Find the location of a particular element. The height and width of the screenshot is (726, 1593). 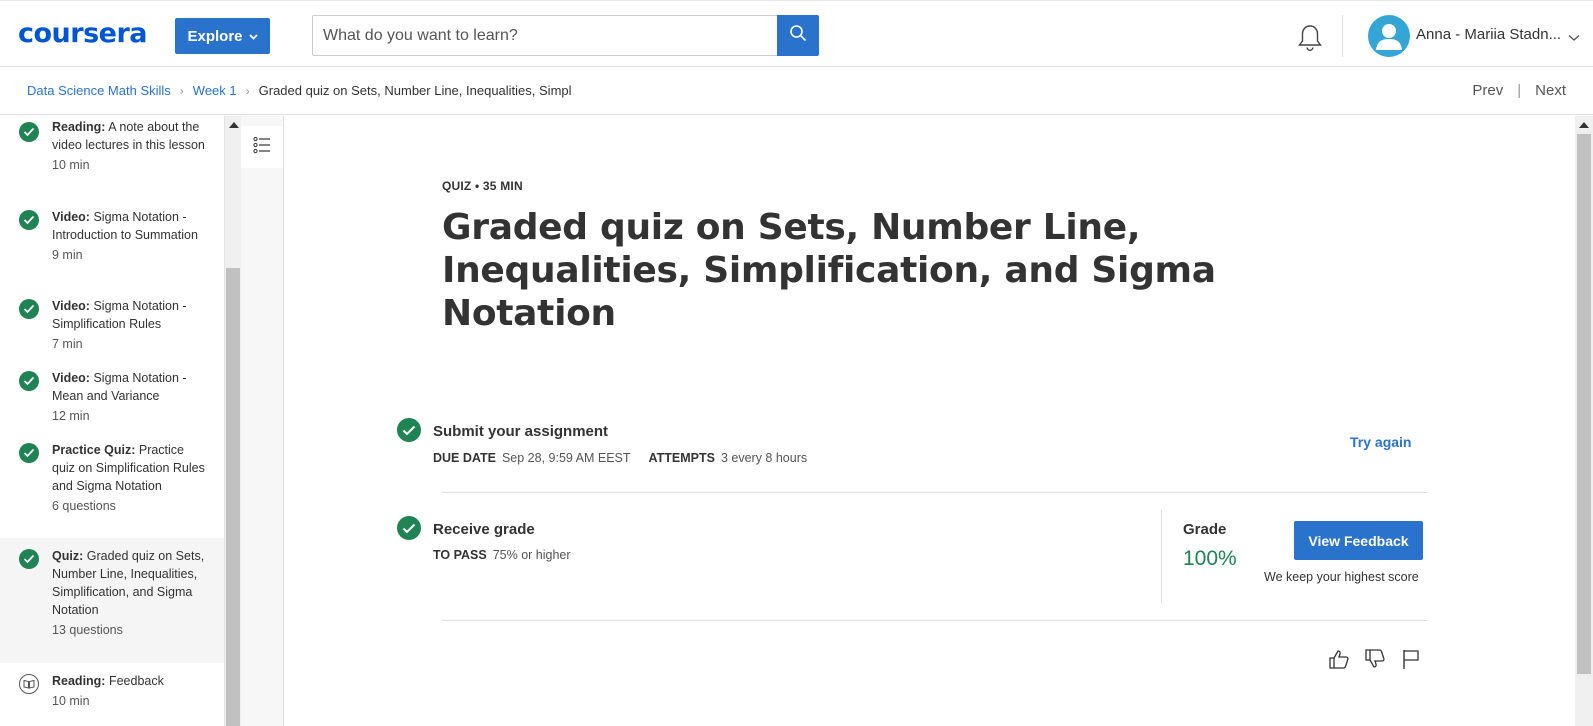

due-date-label: DUE DATE is located at coordinates (464, 458).